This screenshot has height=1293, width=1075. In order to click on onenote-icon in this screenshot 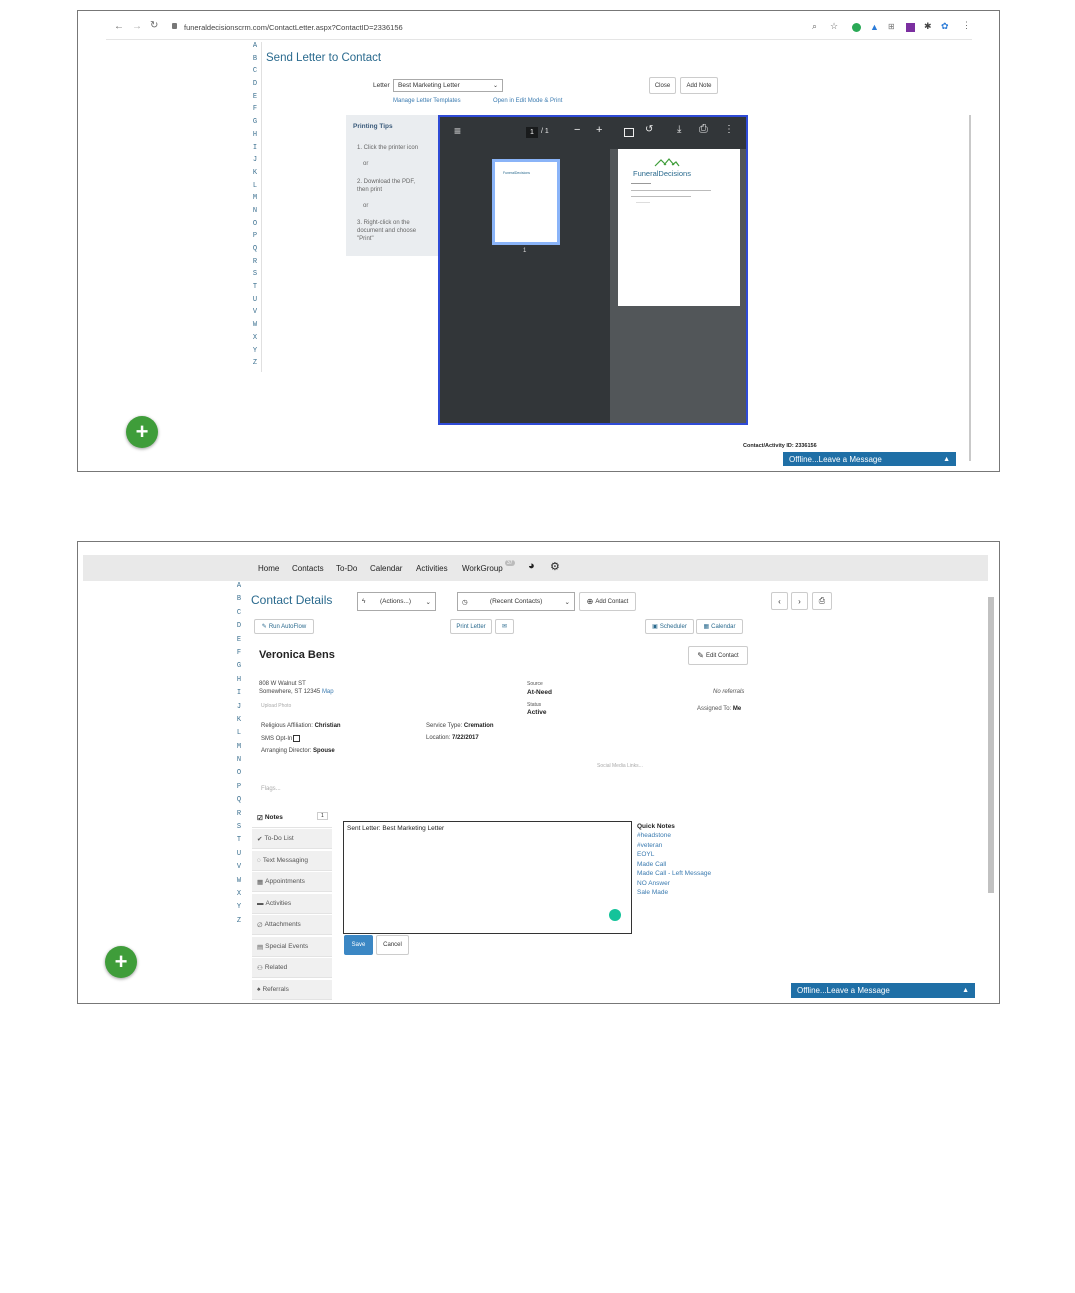, I will do `click(910, 27)`.